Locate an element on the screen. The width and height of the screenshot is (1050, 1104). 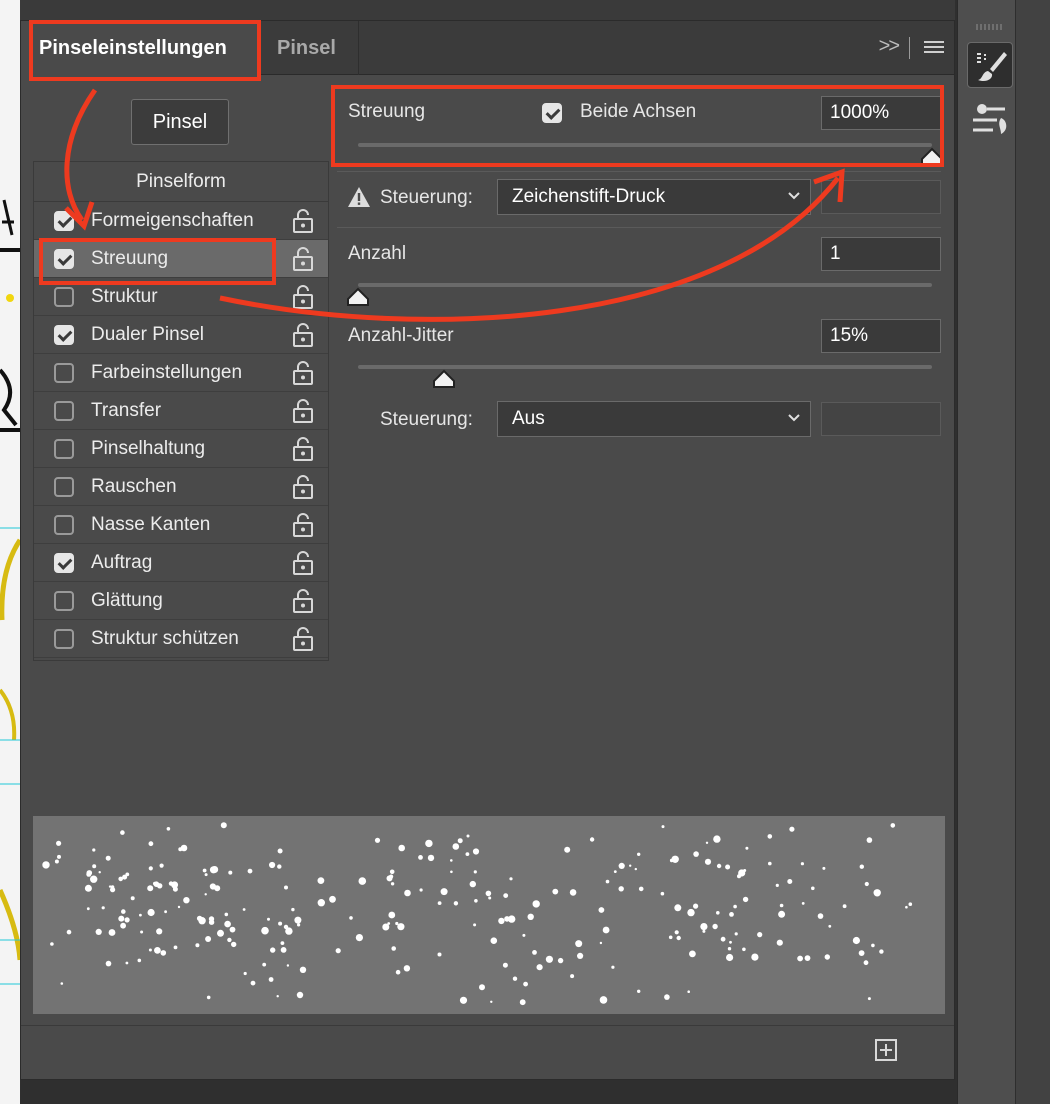
grip-icon is located at coordinates (990, 27).